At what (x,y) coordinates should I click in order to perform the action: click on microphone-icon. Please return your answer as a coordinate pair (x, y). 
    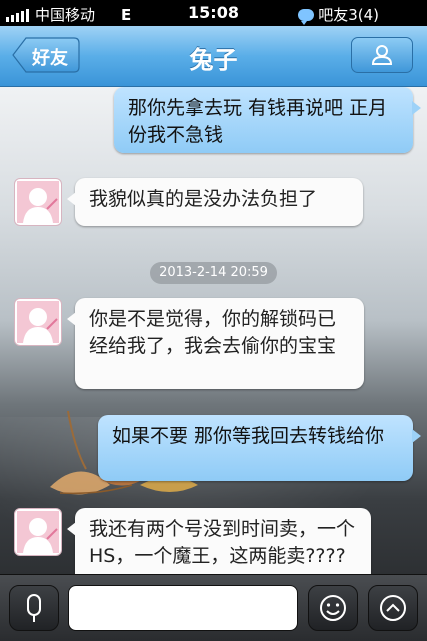
    Looking at the image, I should click on (34, 608).